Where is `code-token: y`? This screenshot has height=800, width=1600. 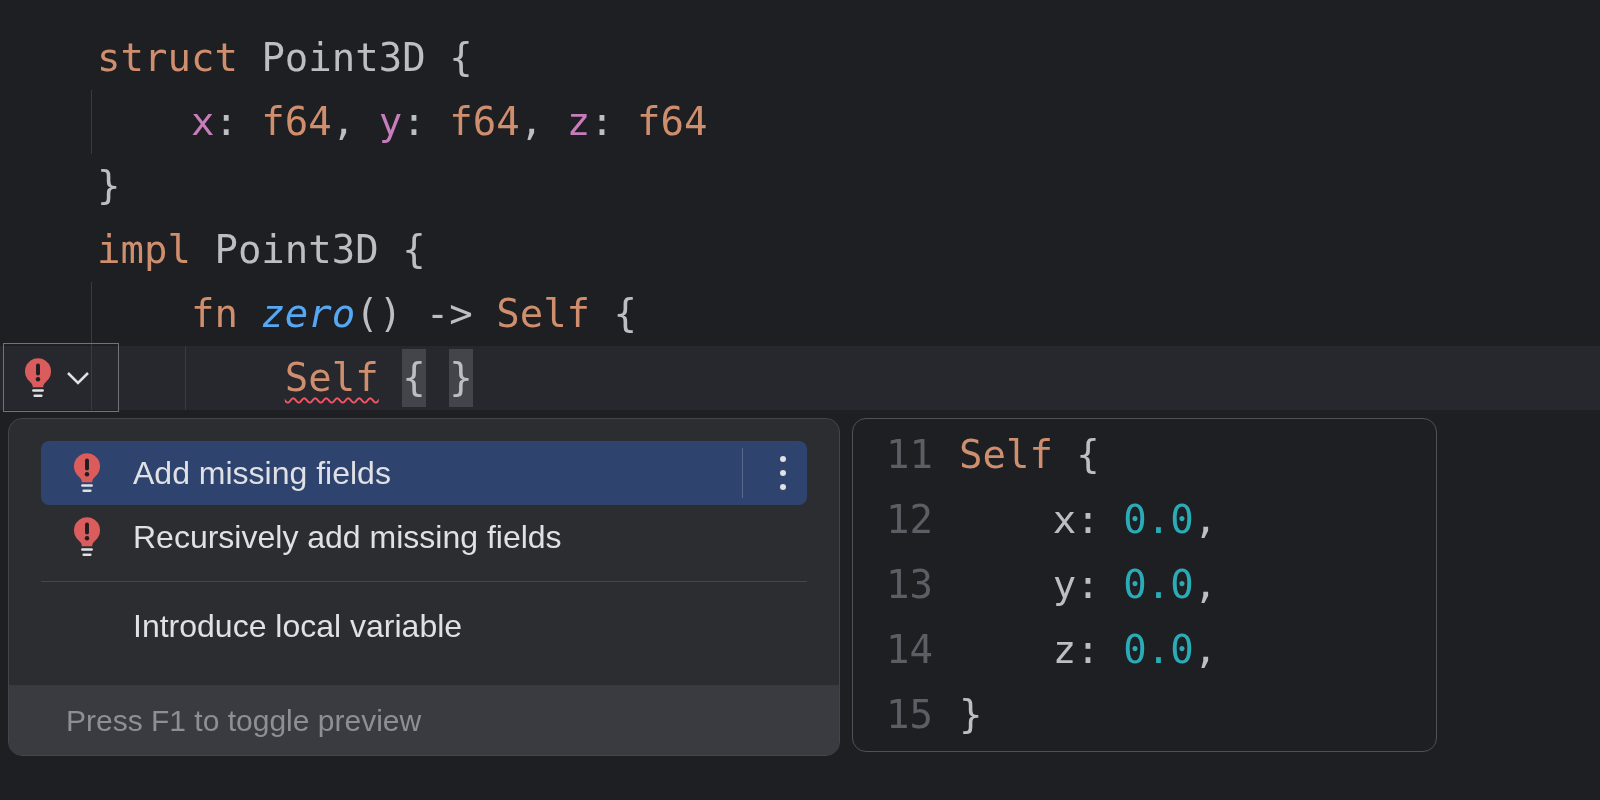 code-token: y is located at coordinates (390, 121).